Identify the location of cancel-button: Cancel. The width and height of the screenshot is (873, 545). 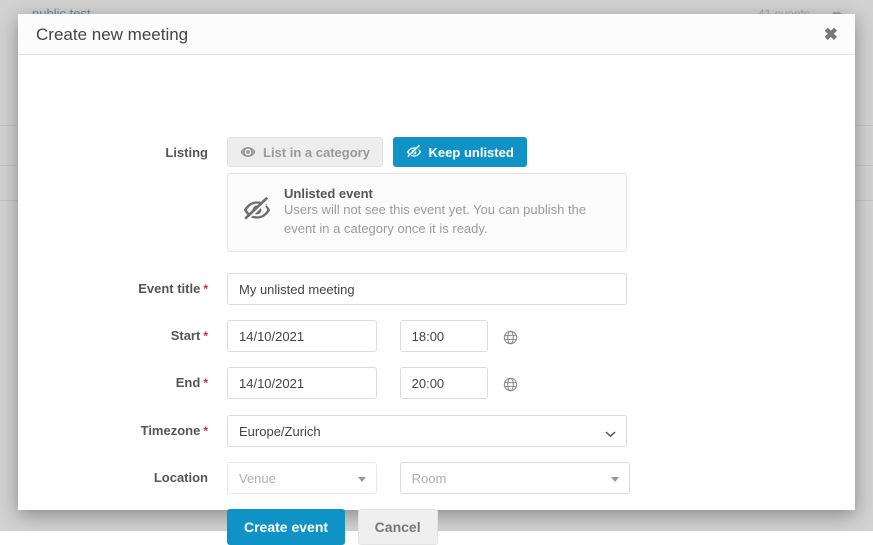
(397, 527).